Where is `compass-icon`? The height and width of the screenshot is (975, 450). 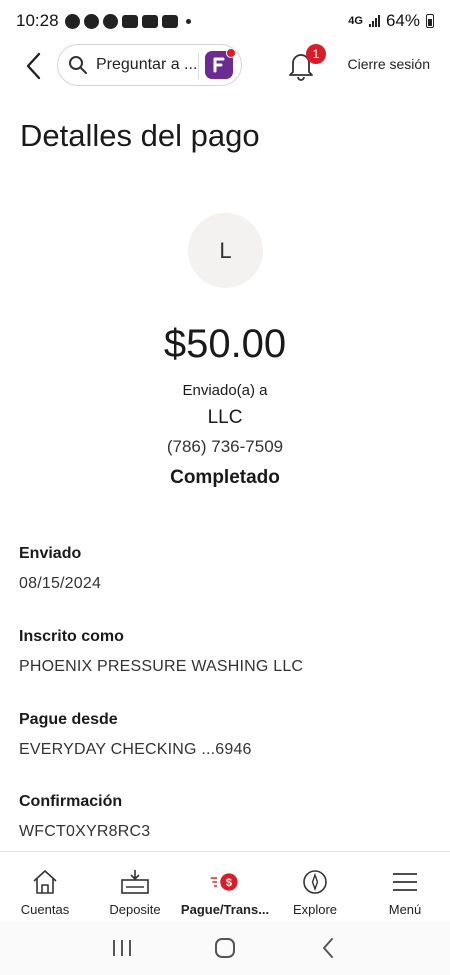 compass-icon is located at coordinates (315, 882).